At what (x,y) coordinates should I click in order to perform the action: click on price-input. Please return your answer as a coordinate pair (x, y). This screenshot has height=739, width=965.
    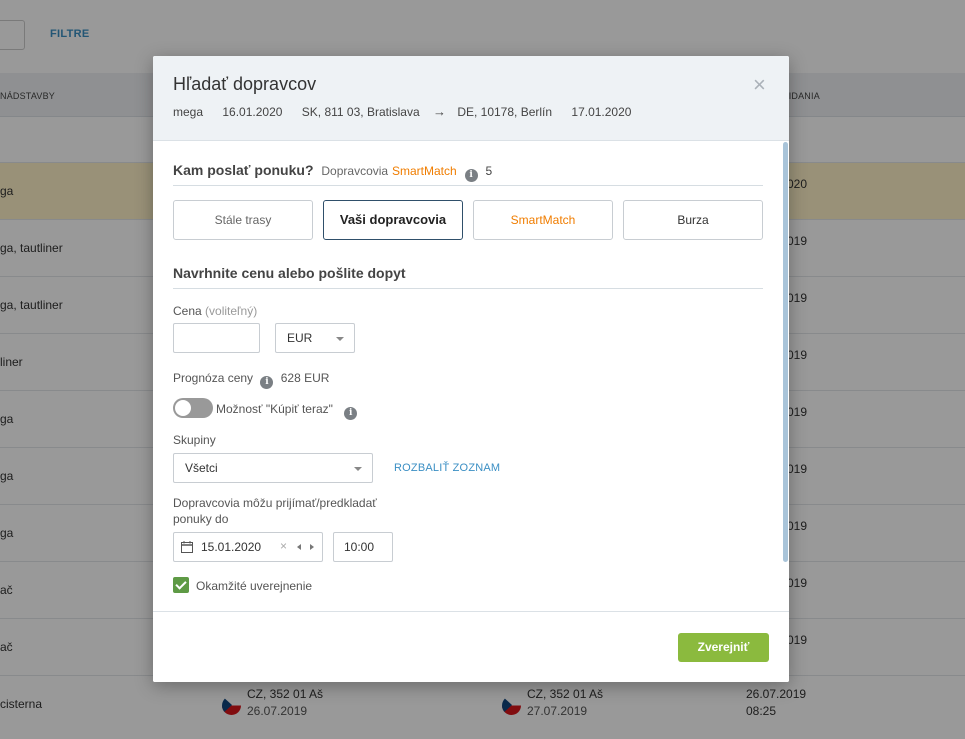
    Looking at the image, I should click on (216, 338).